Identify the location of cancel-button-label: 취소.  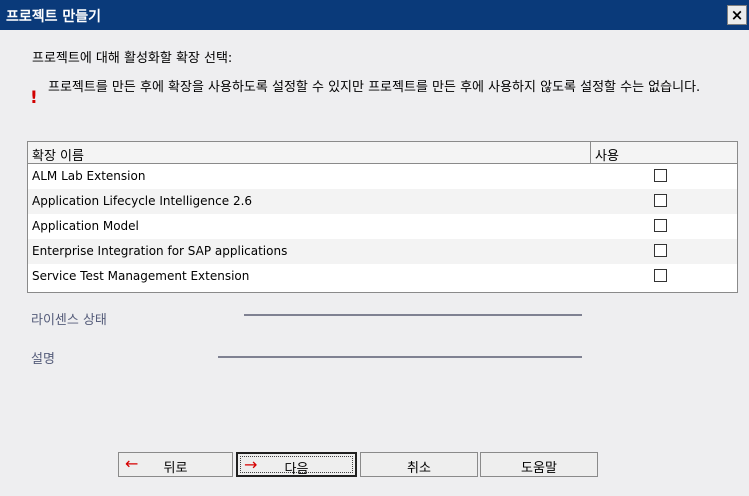
(419, 468).